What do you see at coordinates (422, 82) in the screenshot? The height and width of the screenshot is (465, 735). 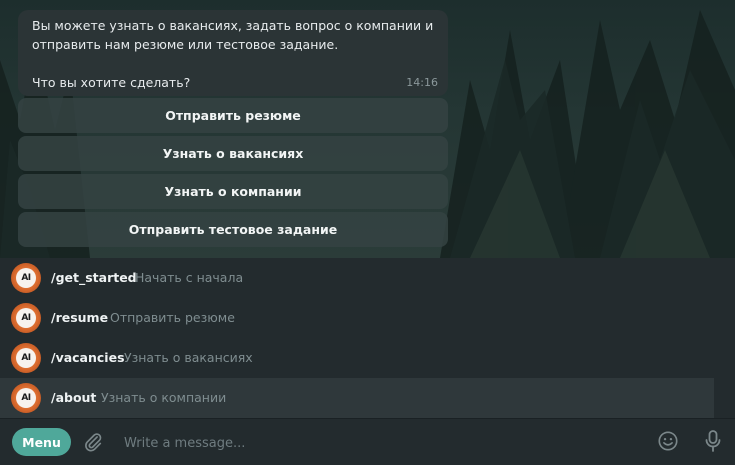 I see `message-timestamp: 14:16` at bounding box center [422, 82].